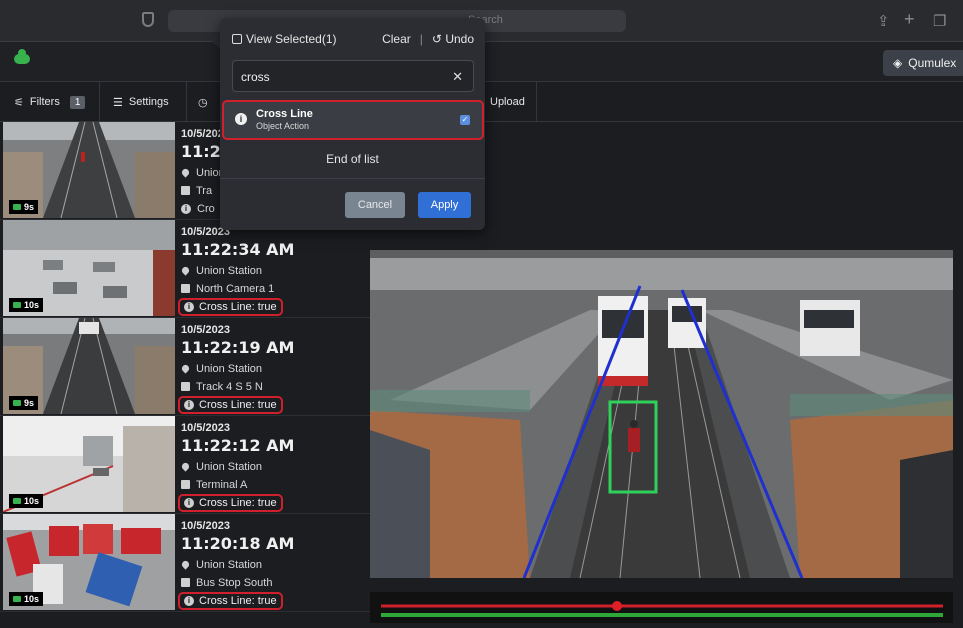  I want to click on settings-label: Settings, so click(148, 102).